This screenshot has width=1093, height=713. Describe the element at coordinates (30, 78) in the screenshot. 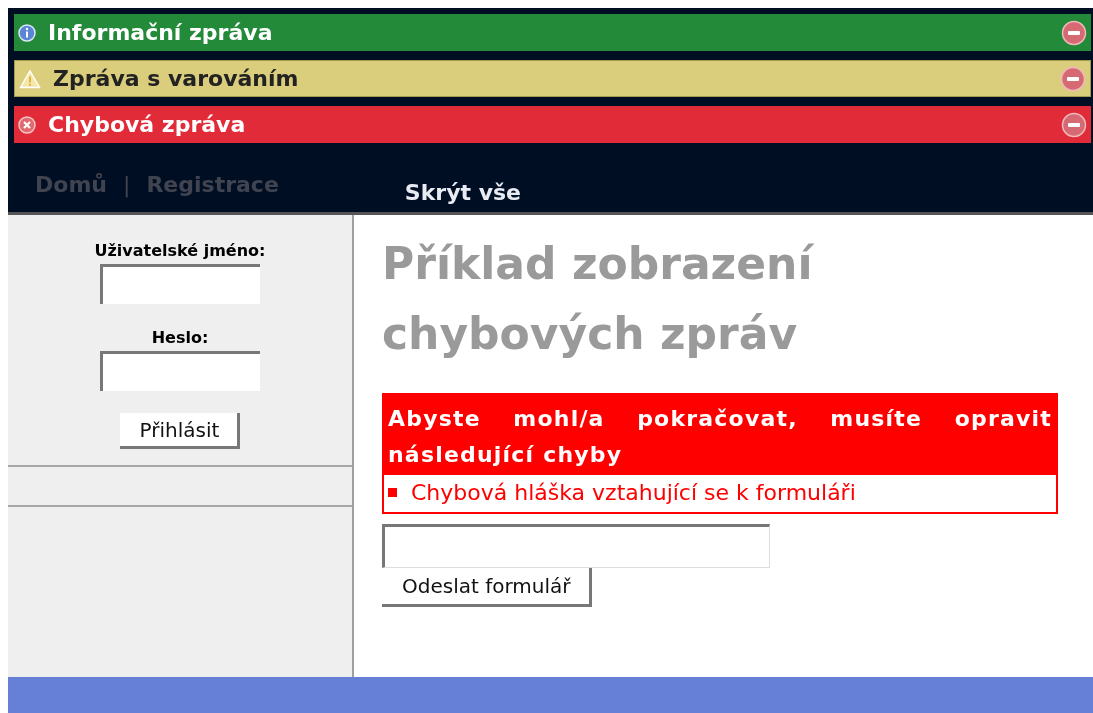

I see `warning-icon` at that location.